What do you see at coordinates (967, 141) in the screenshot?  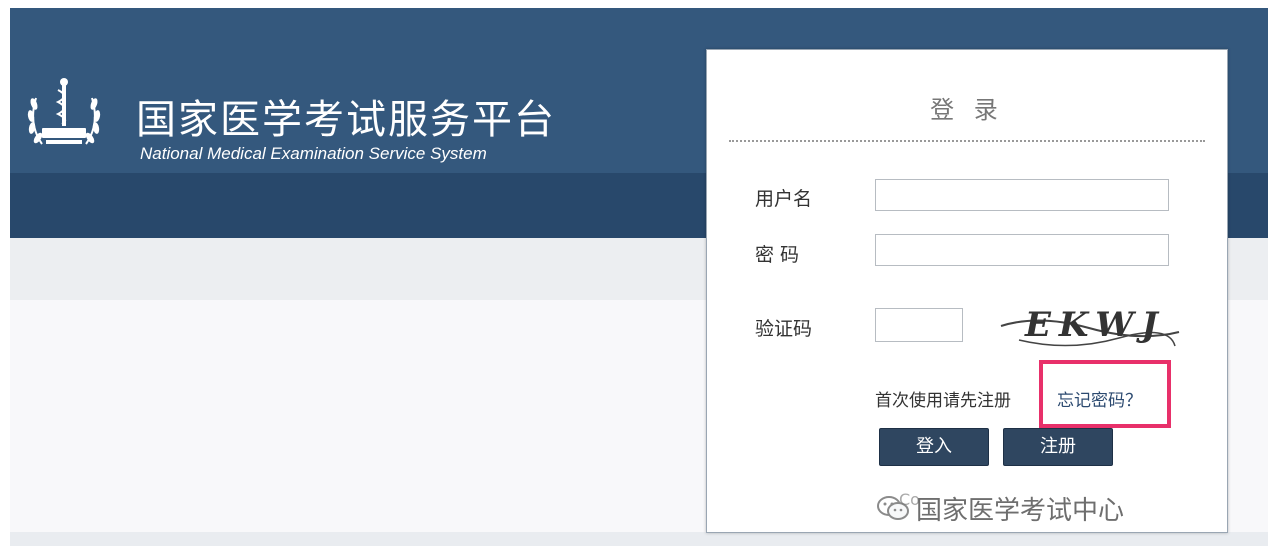 I see `login-divider` at bounding box center [967, 141].